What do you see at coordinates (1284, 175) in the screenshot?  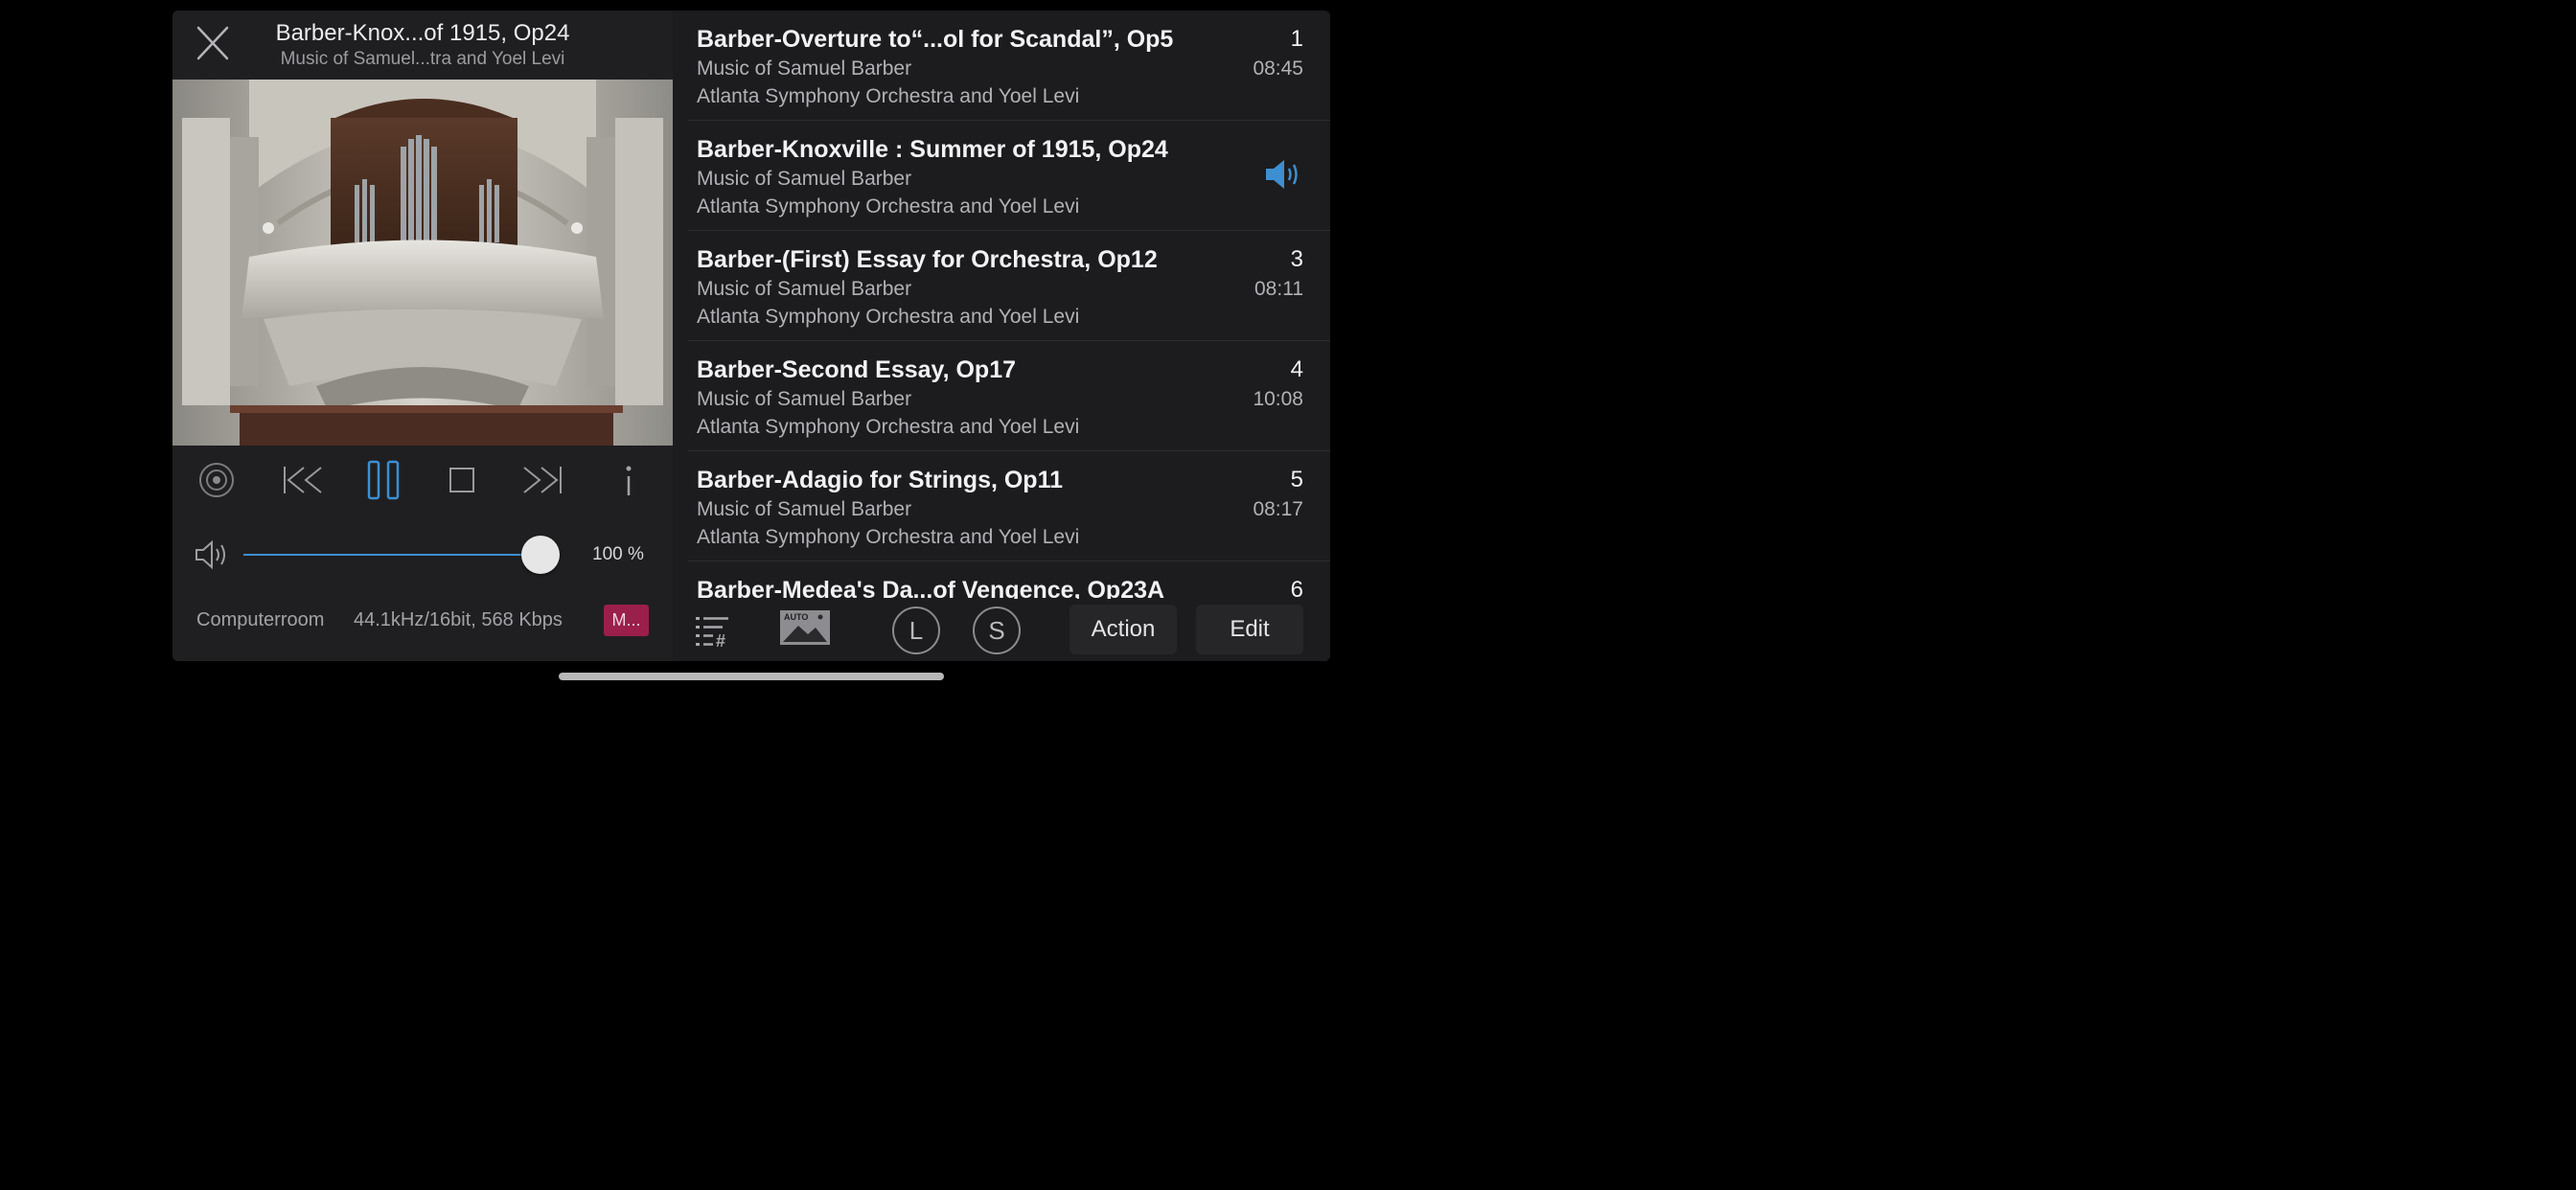 I see `now-playing-speaker-icon` at bounding box center [1284, 175].